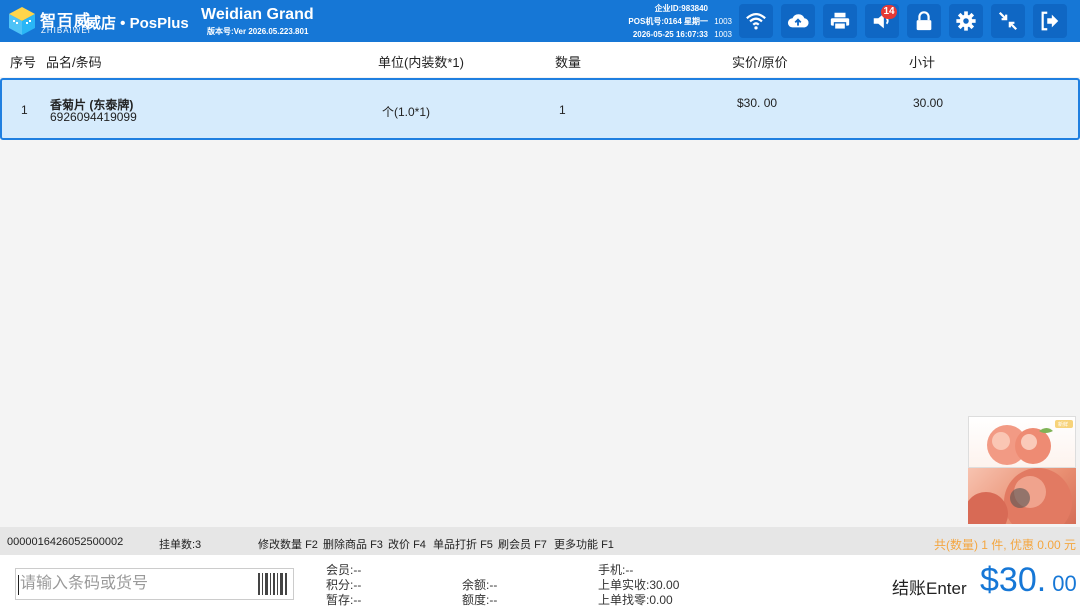 This screenshot has height=610, width=1080. What do you see at coordinates (1028, 580) in the screenshot?
I see `total-amount: $30. 00` at bounding box center [1028, 580].